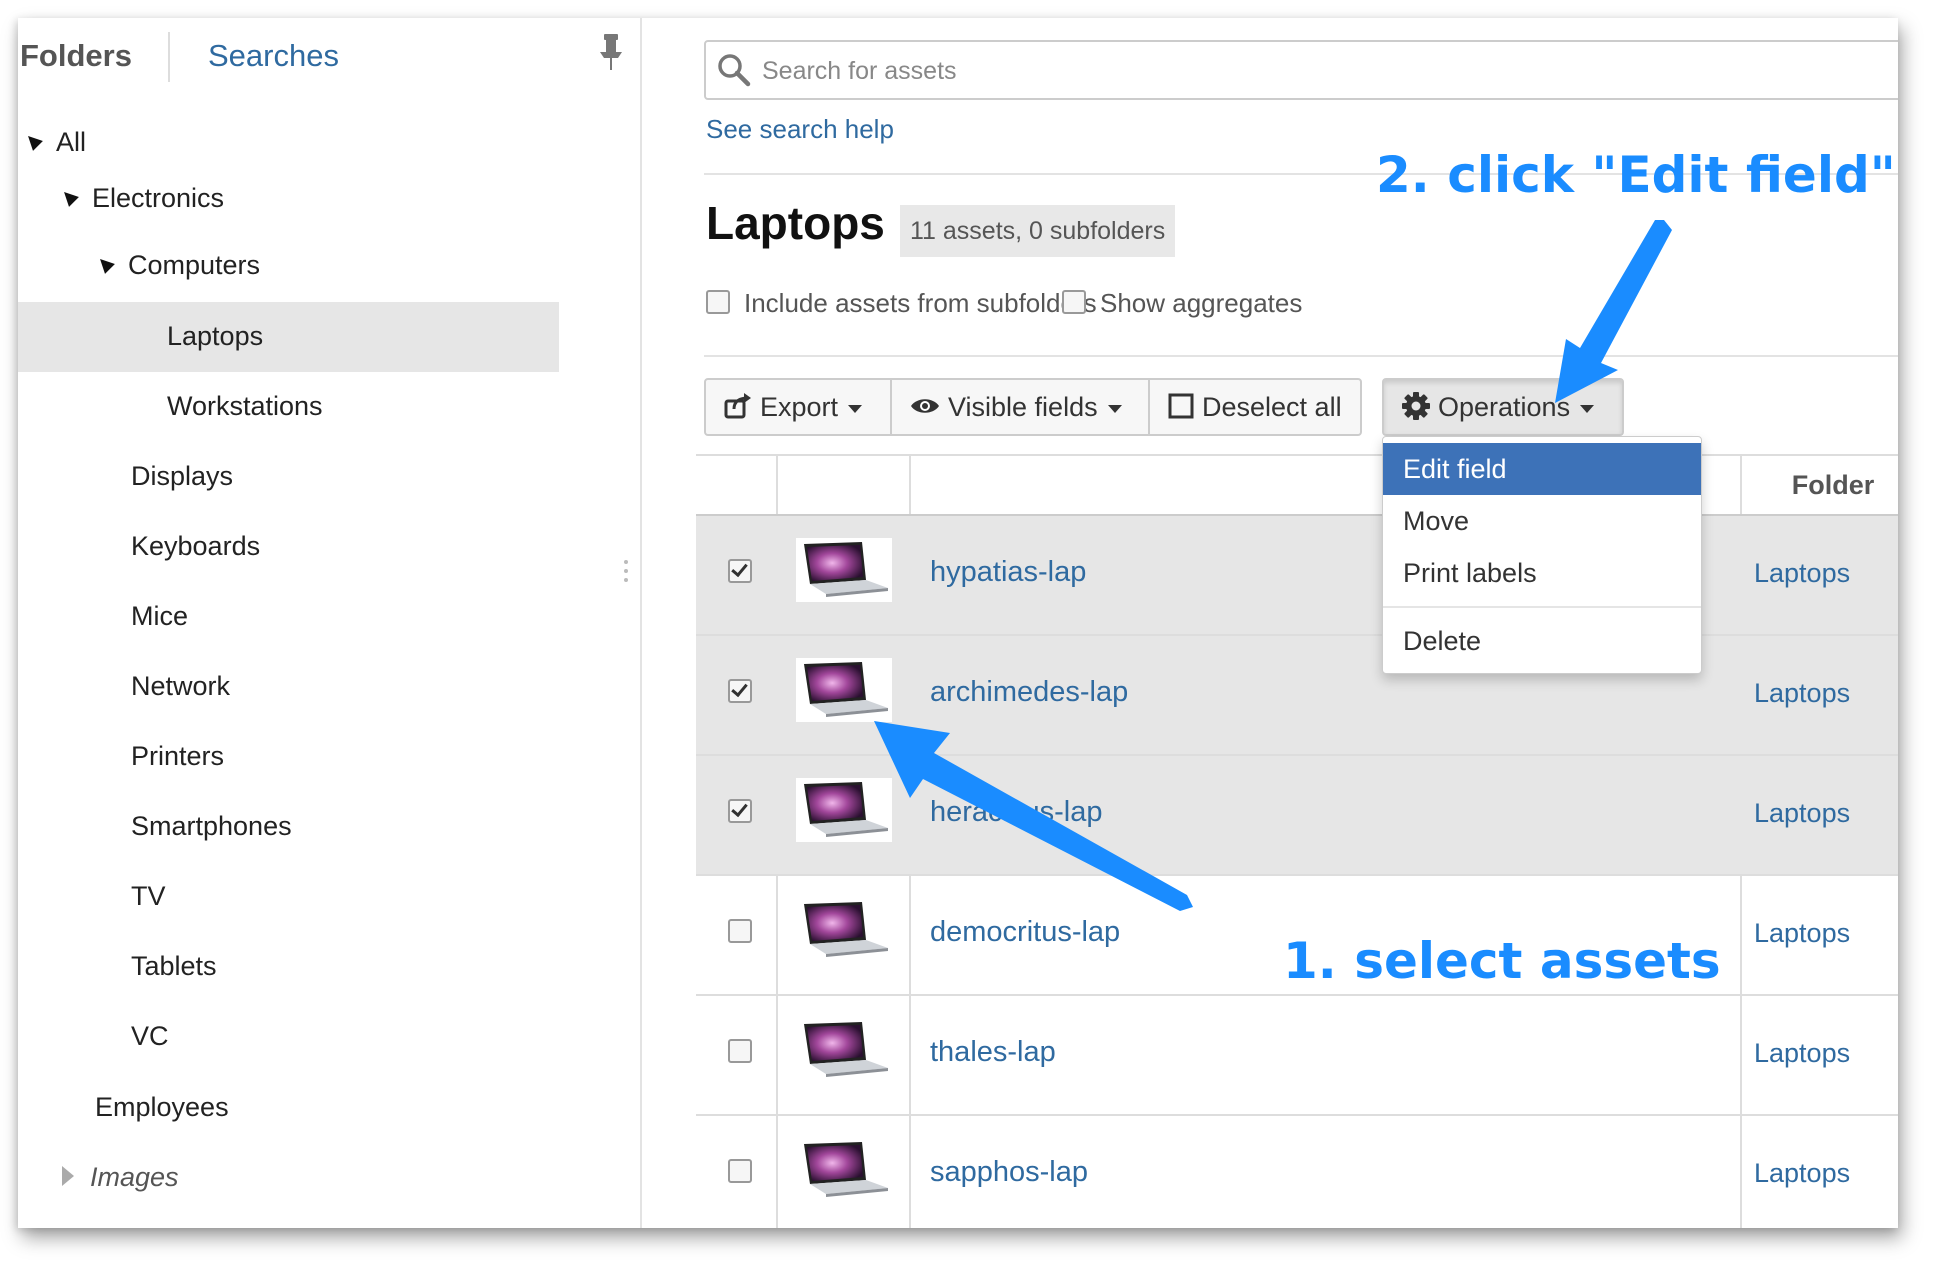 The image size is (1947, 1275). Describe the element at coordinates (1297, 1172) in the screenshot. I see `table-row: sapphos-lap Laptops` at that location.